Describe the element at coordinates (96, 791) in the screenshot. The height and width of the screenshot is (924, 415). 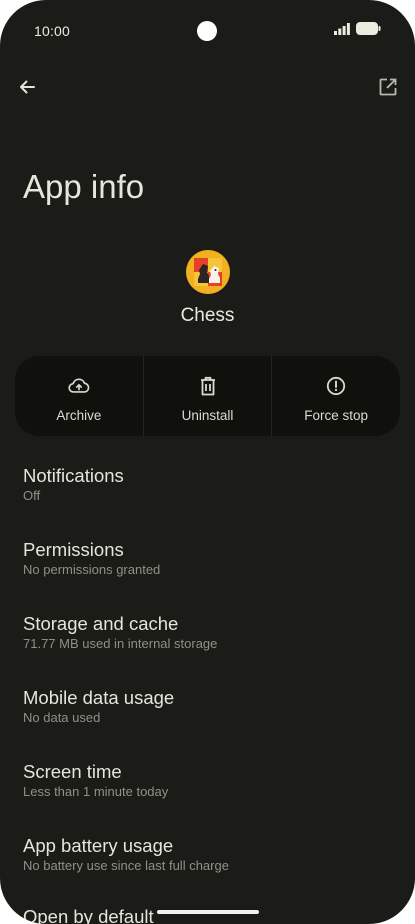
I see `item-subtitle: Less than 1 minute today` at that location.